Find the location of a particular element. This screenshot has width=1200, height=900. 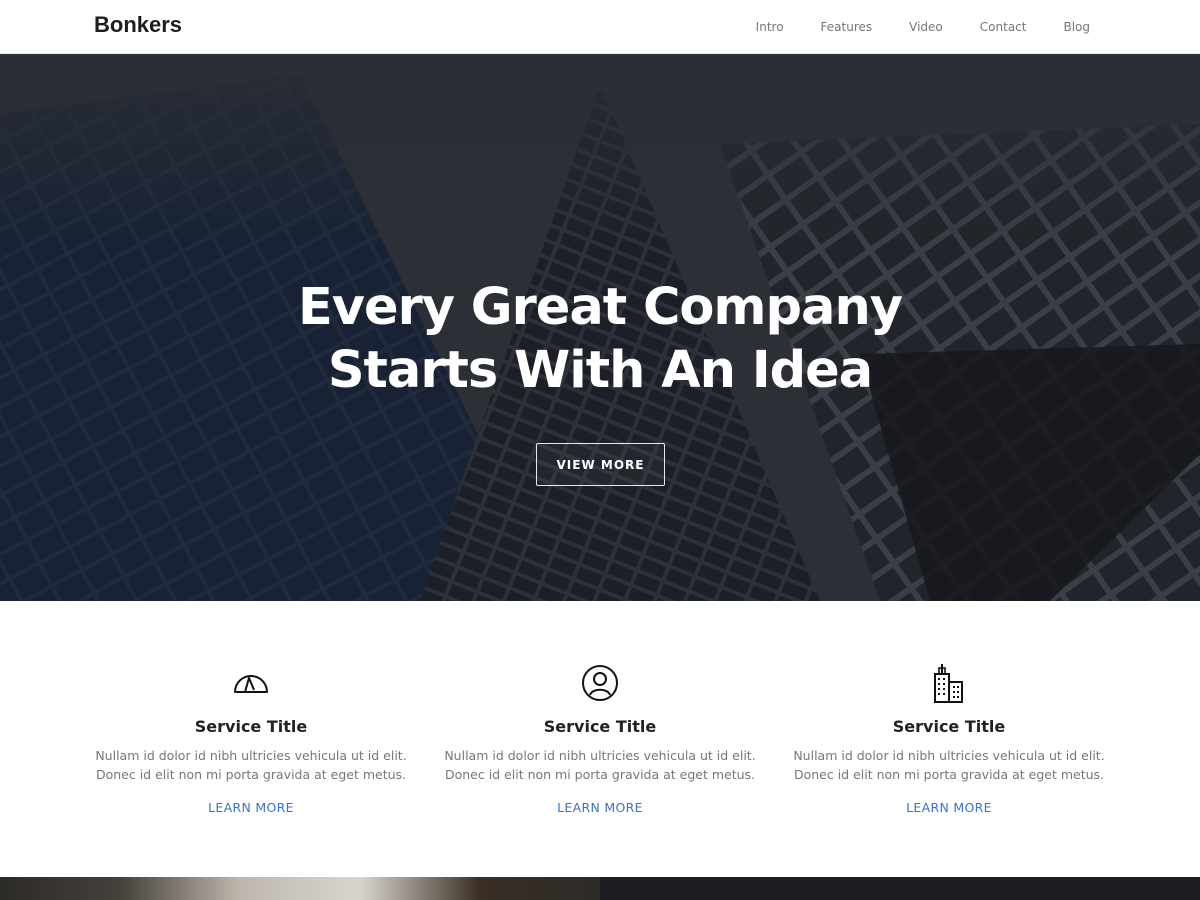

nav-item-video: Video is located at coordinates (926, 27).